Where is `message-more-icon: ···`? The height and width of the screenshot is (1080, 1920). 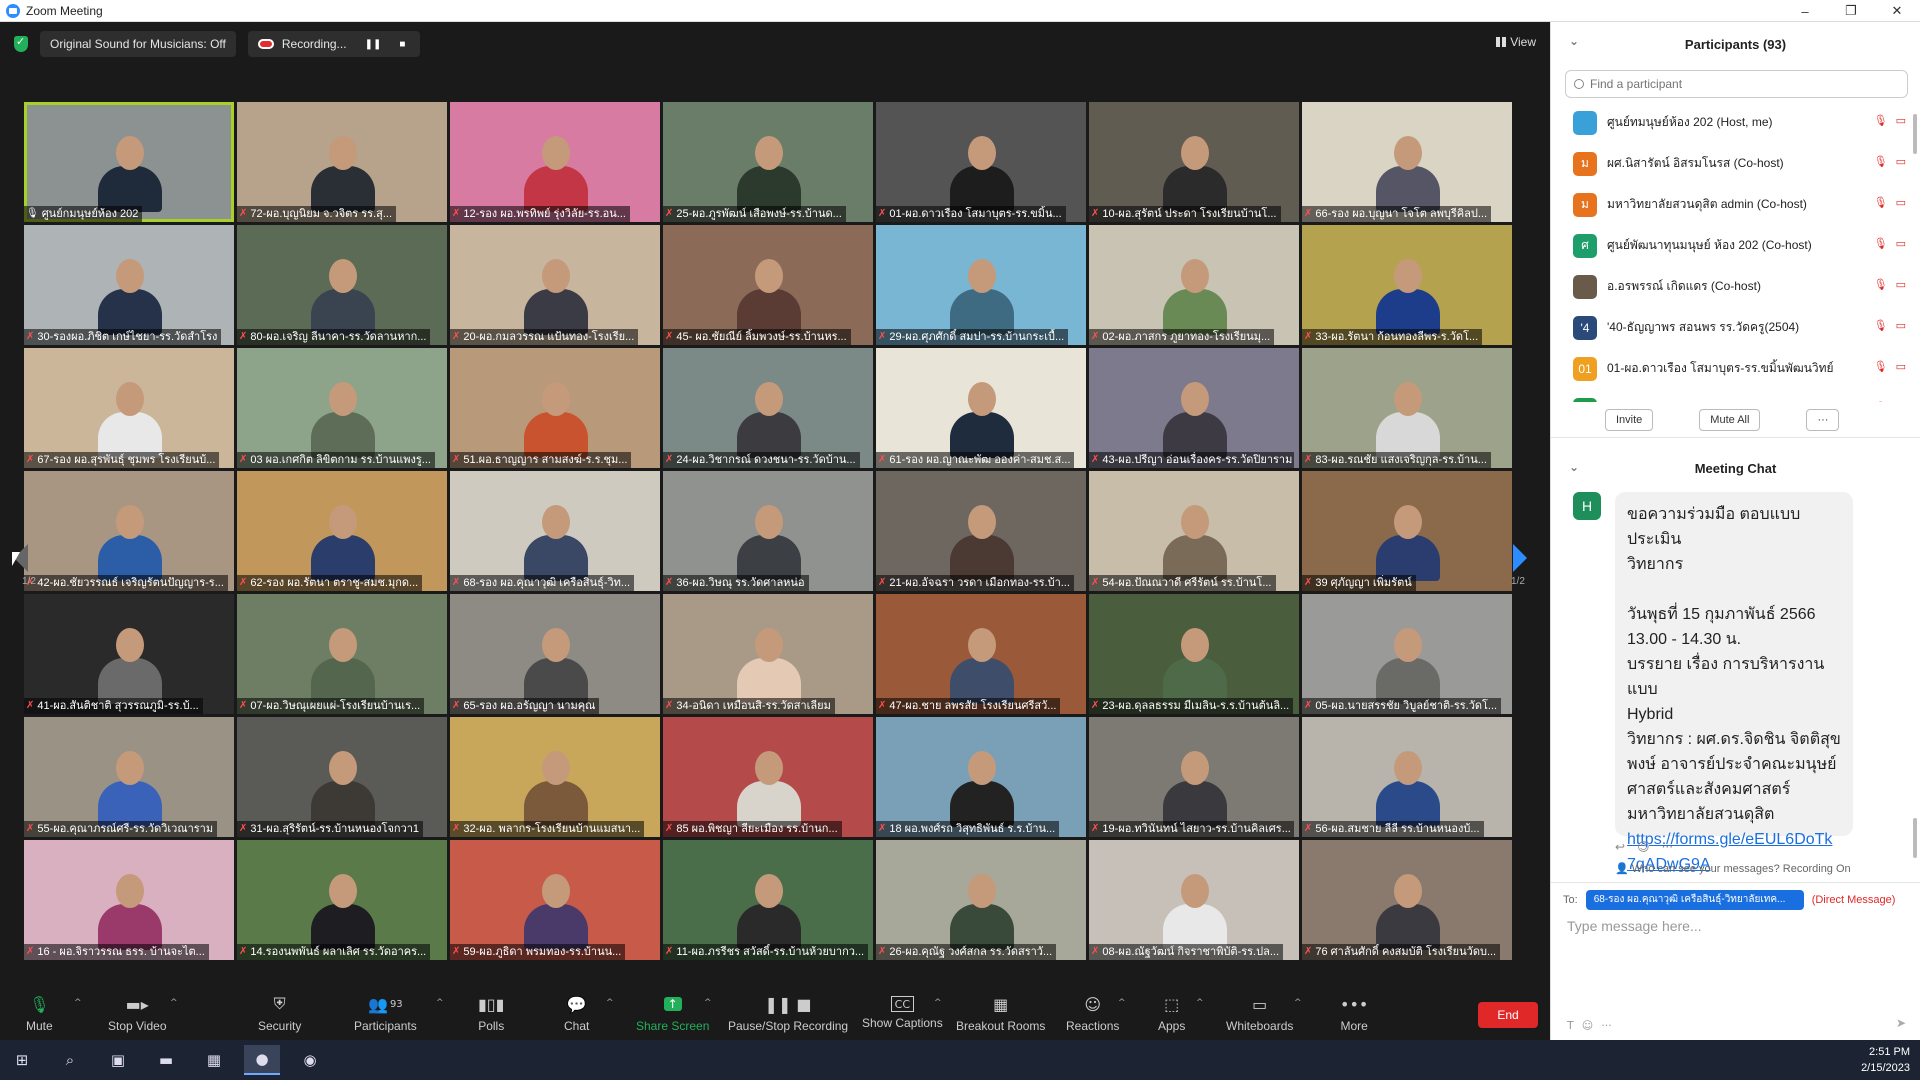 message-more-icon: ··· is located at coordinates (1667, 847).